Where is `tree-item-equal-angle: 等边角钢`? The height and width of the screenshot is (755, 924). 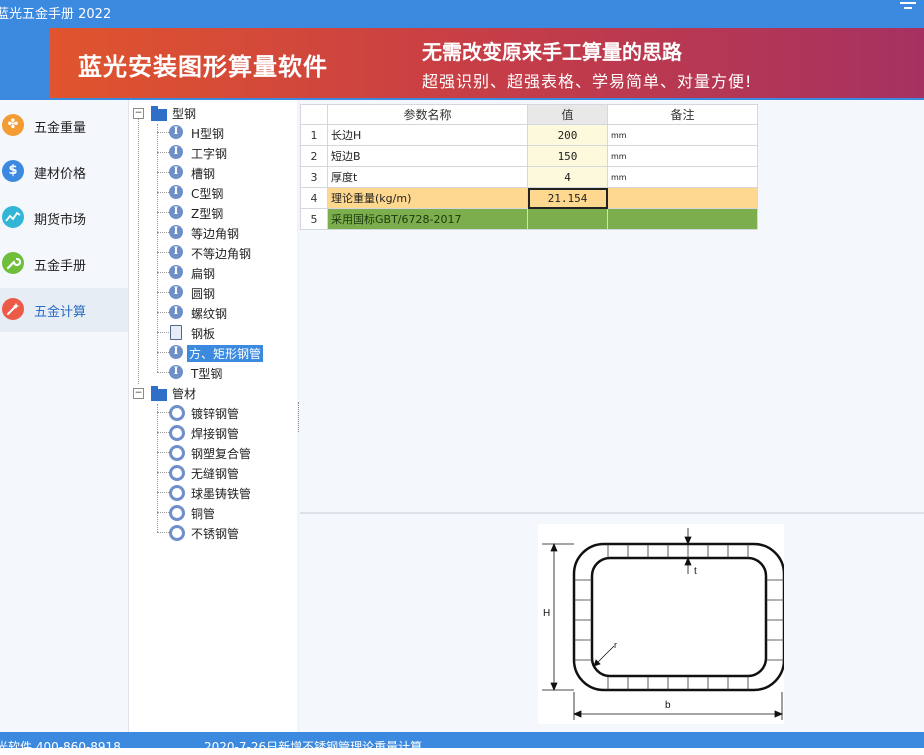
tree-item-equal-angle: 等边角钢 is located at coordinates (215, 233).